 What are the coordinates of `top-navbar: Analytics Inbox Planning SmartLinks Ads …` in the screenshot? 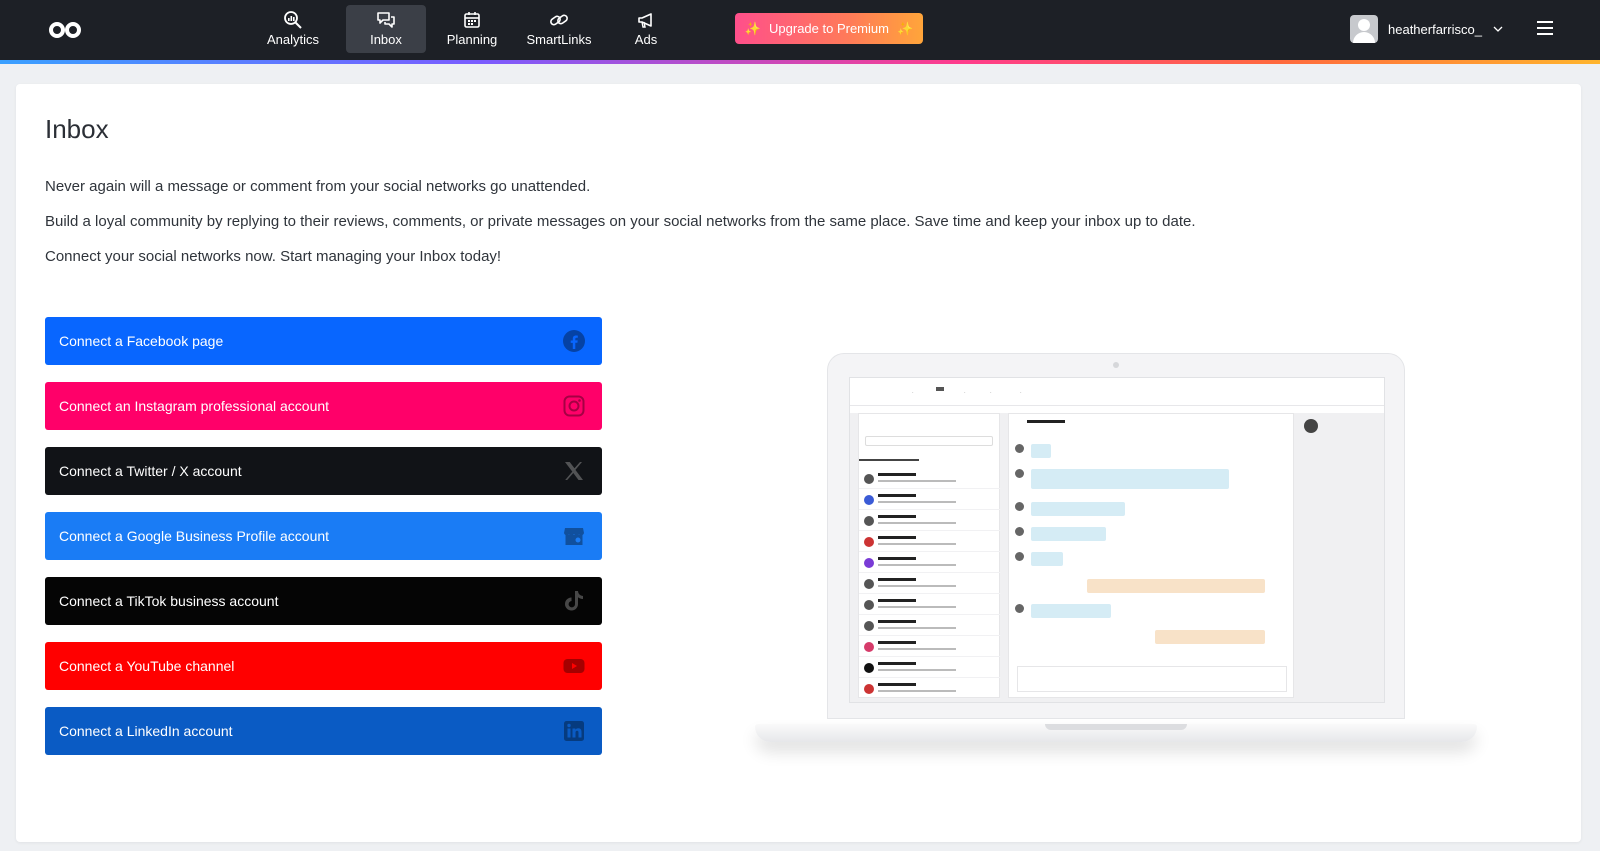 It's located at (800, 30).